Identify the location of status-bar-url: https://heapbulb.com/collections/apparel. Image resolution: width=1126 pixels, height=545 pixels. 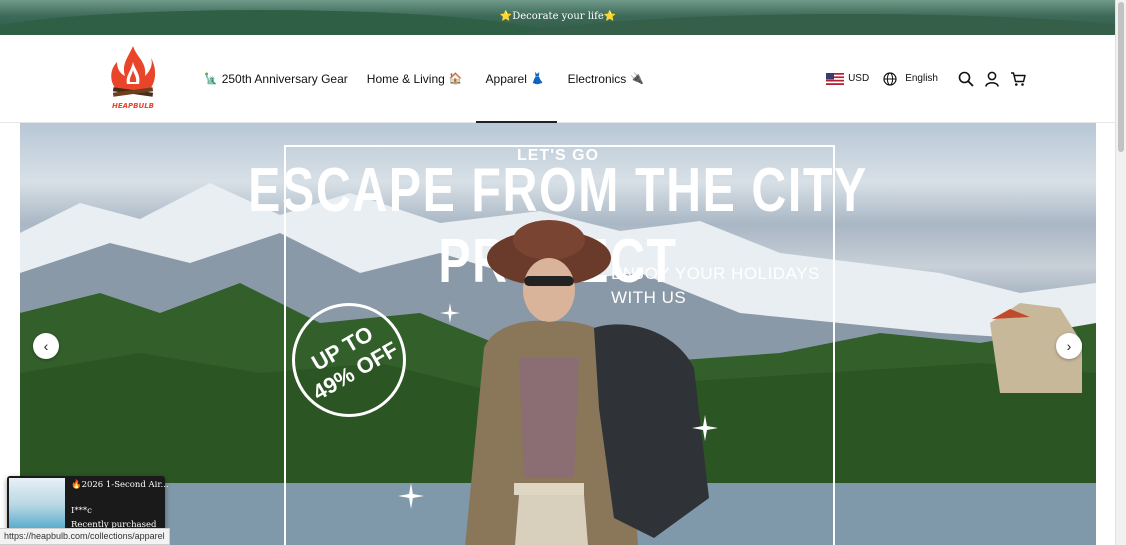
(85, 536).